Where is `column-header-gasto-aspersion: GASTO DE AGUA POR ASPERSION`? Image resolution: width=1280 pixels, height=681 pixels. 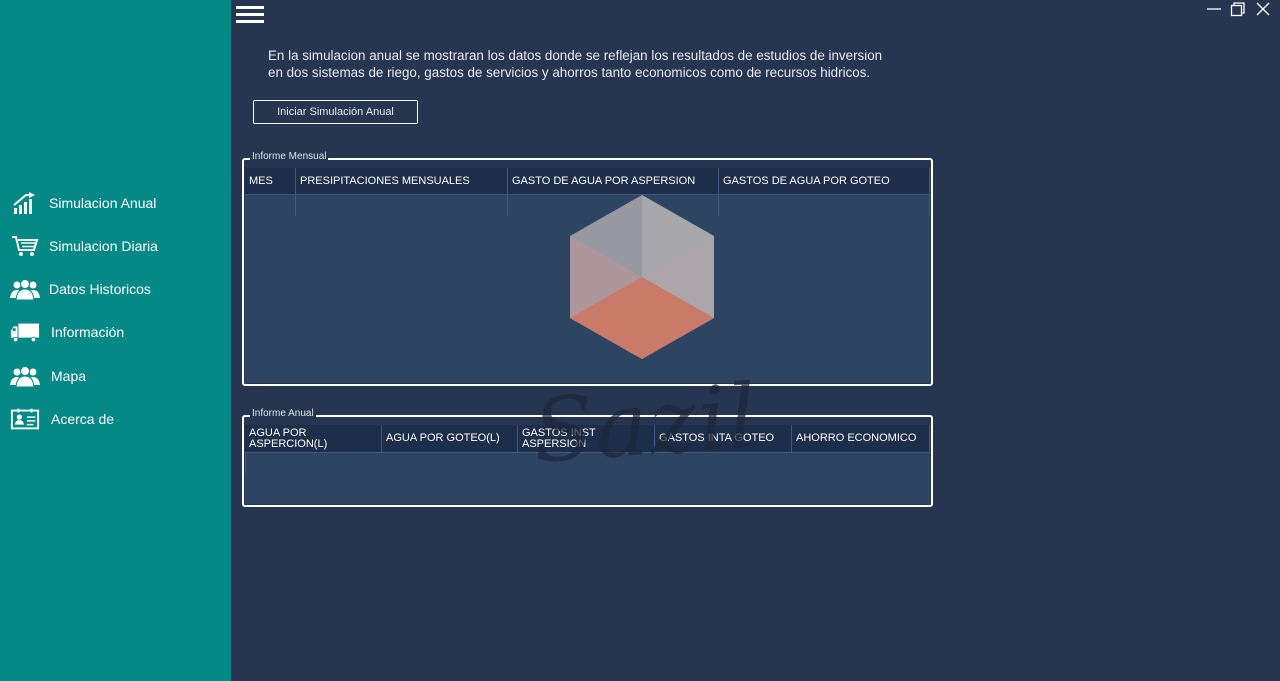 column-header-gasto-aspersion: GASTO DE AGUA POR ASPERSION is located at coordinates (613, 181).